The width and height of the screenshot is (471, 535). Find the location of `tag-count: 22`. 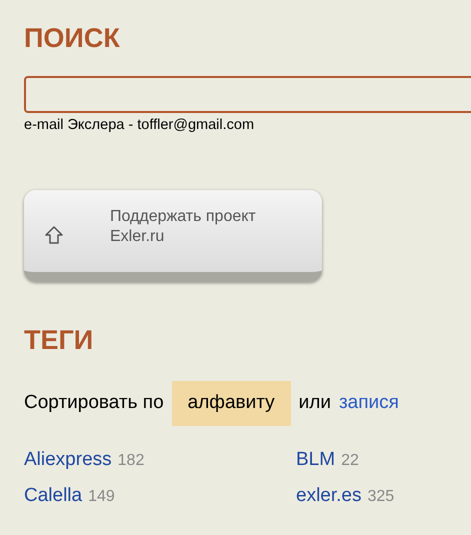

tag-count: 22 is located at coordinates (350, 460).